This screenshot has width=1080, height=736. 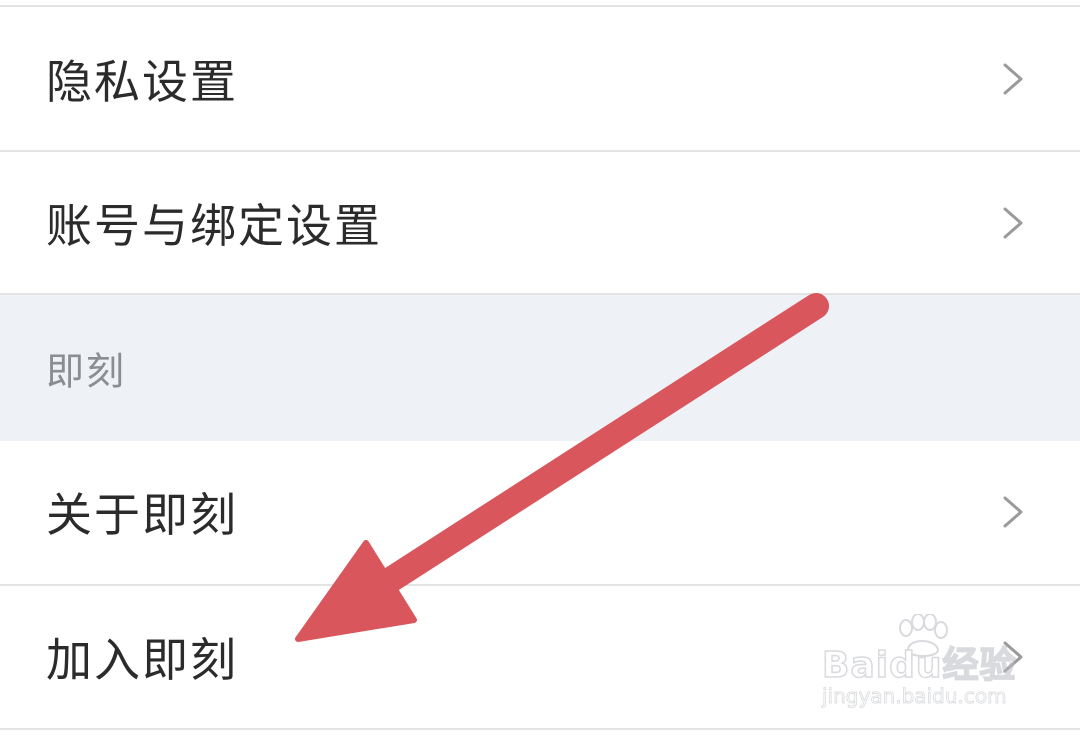 I want to click on section-title: 即刻, so click(x=86, y=371).